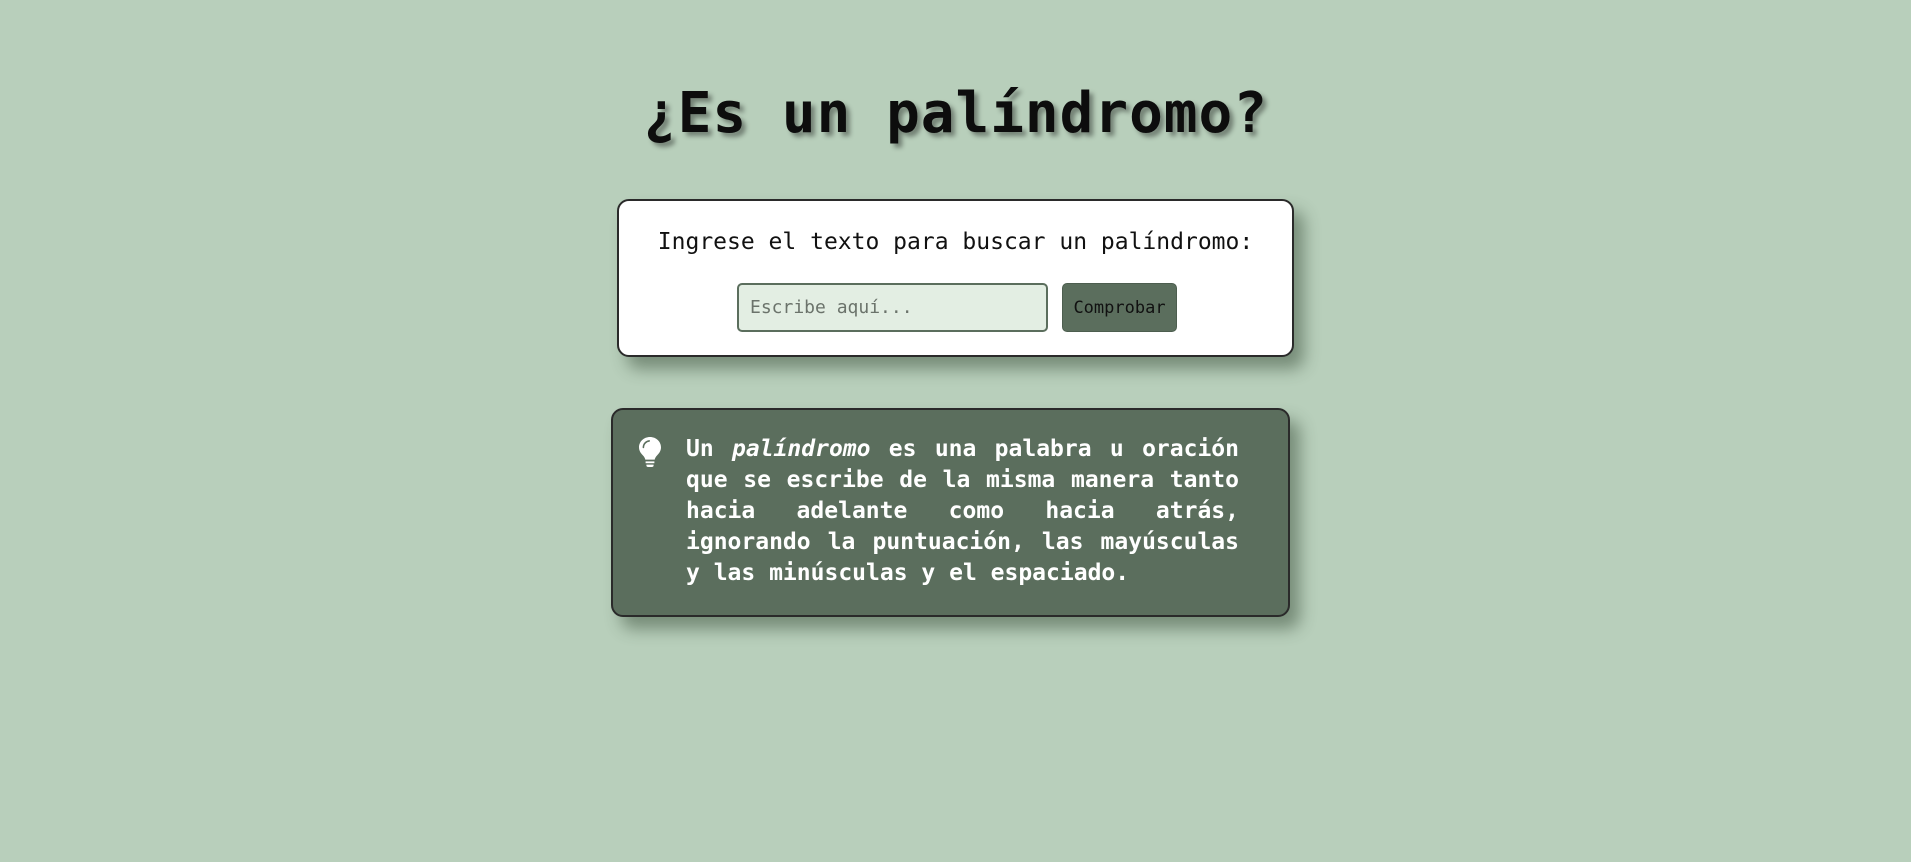 The image size is (1911, 862). I want to click on definition-text-start: Un, so click(709, 449).